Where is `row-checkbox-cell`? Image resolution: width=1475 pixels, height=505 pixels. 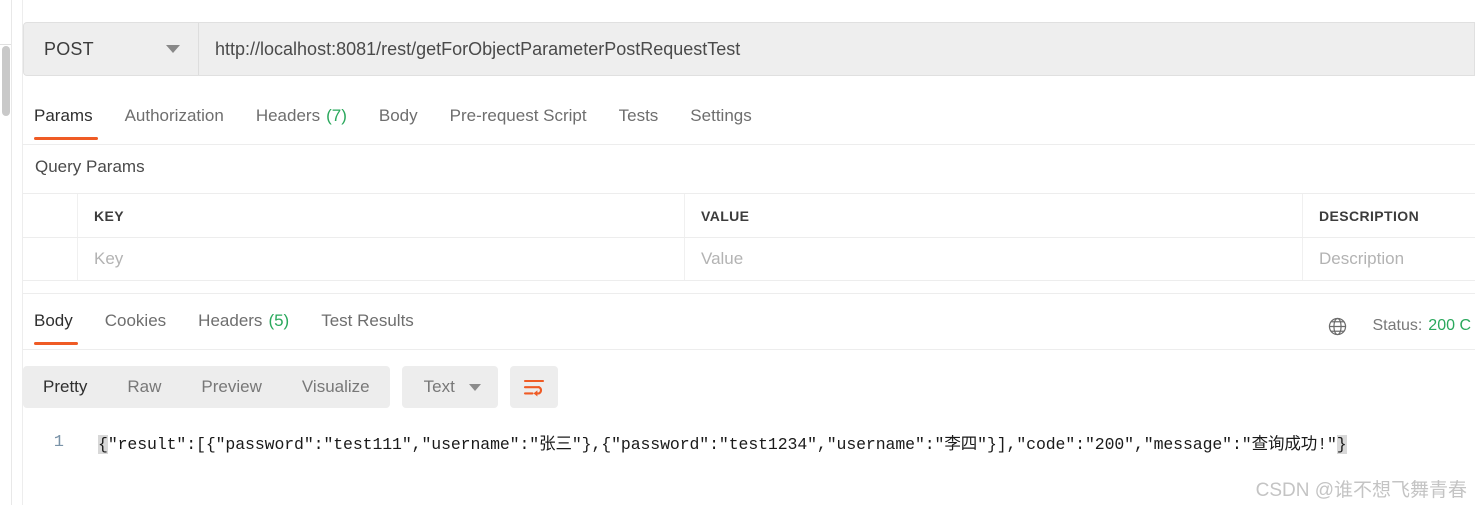
row-checkbox-cell is located at coordinates (50, 259).